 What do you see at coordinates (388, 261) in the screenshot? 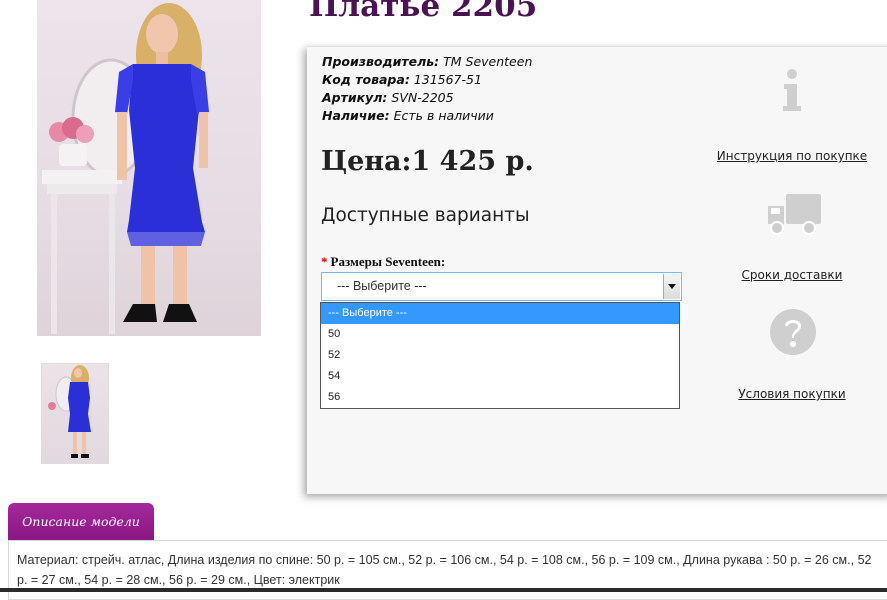
I see `size-label-text: Размеры Seventeen:` at bounding box center [388, 261].